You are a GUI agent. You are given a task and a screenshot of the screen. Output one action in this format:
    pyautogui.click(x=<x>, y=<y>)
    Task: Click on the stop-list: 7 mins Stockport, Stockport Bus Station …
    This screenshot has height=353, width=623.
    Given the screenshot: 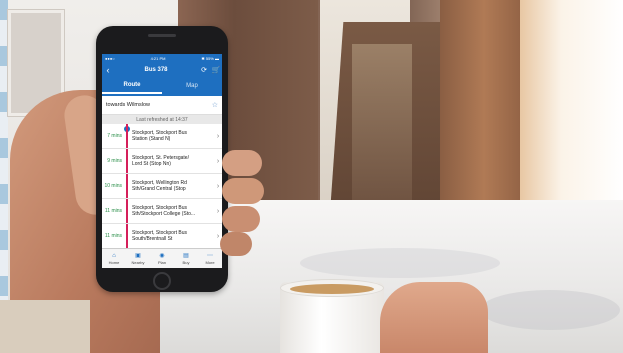 What is the action you would take?
    pyautogui.click(x=162, y=186)
    